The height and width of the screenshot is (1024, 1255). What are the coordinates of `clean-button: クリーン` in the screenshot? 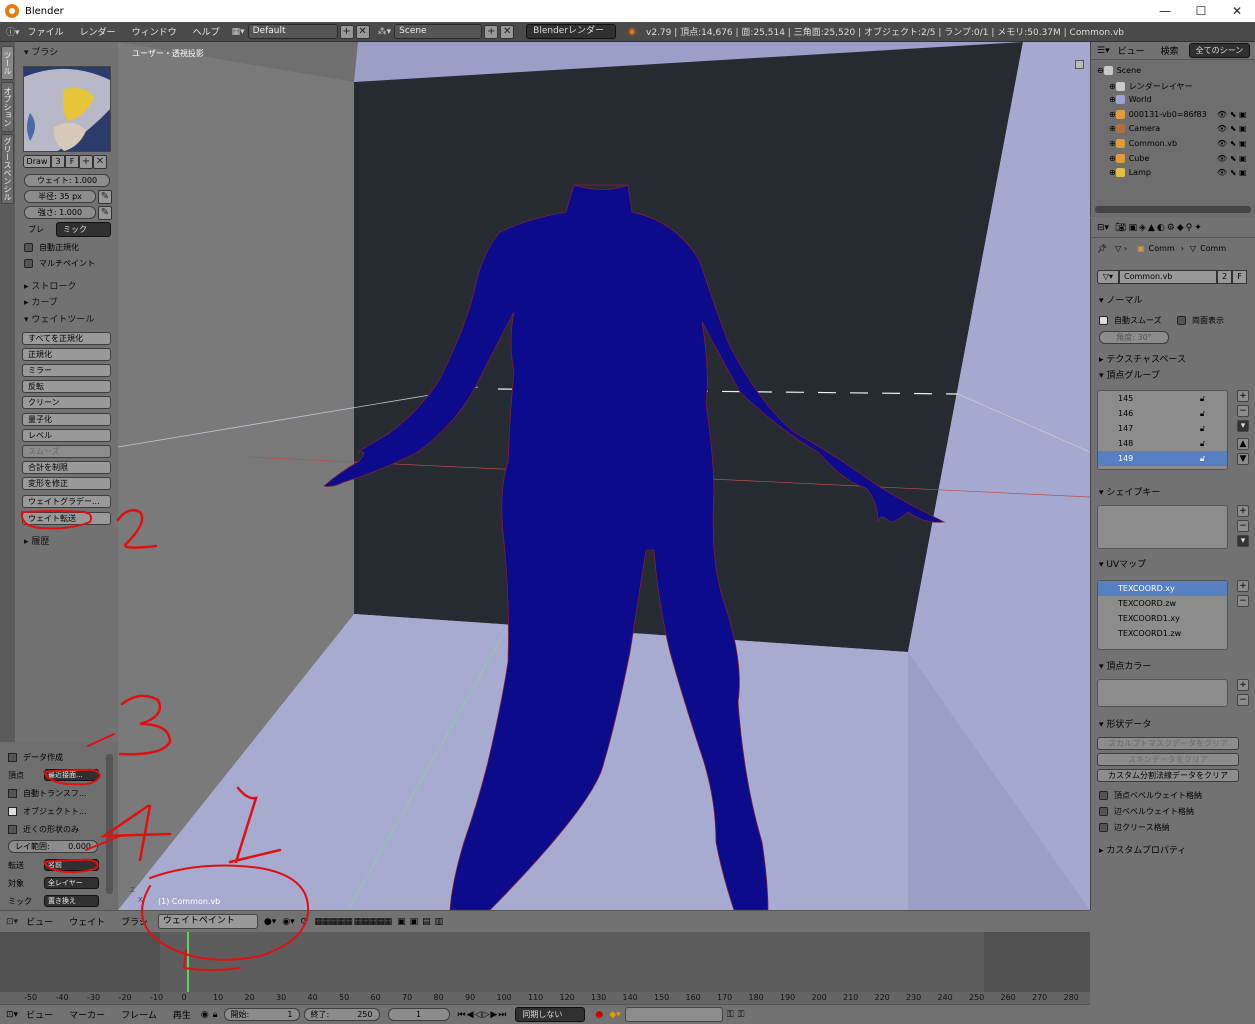 It's located at (66, 402).